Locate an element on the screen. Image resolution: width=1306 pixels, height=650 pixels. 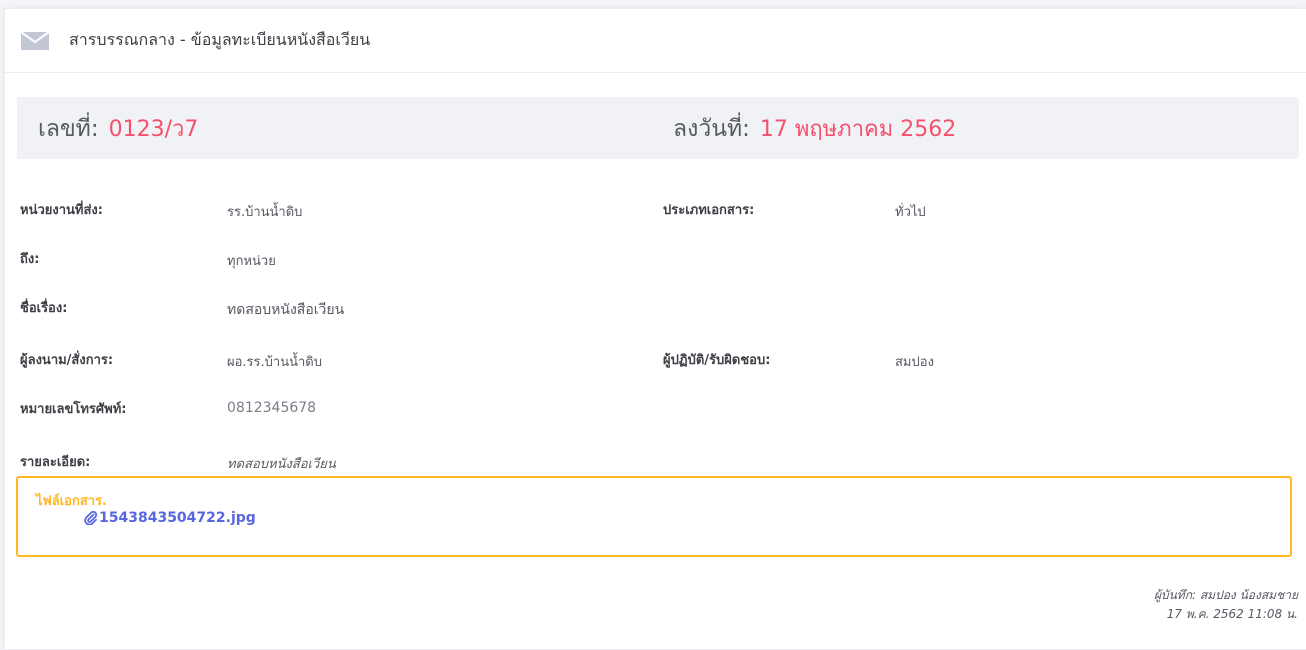
phone-label: หมายเลขโทรศัพท์: is located at coordinates (73, 409).